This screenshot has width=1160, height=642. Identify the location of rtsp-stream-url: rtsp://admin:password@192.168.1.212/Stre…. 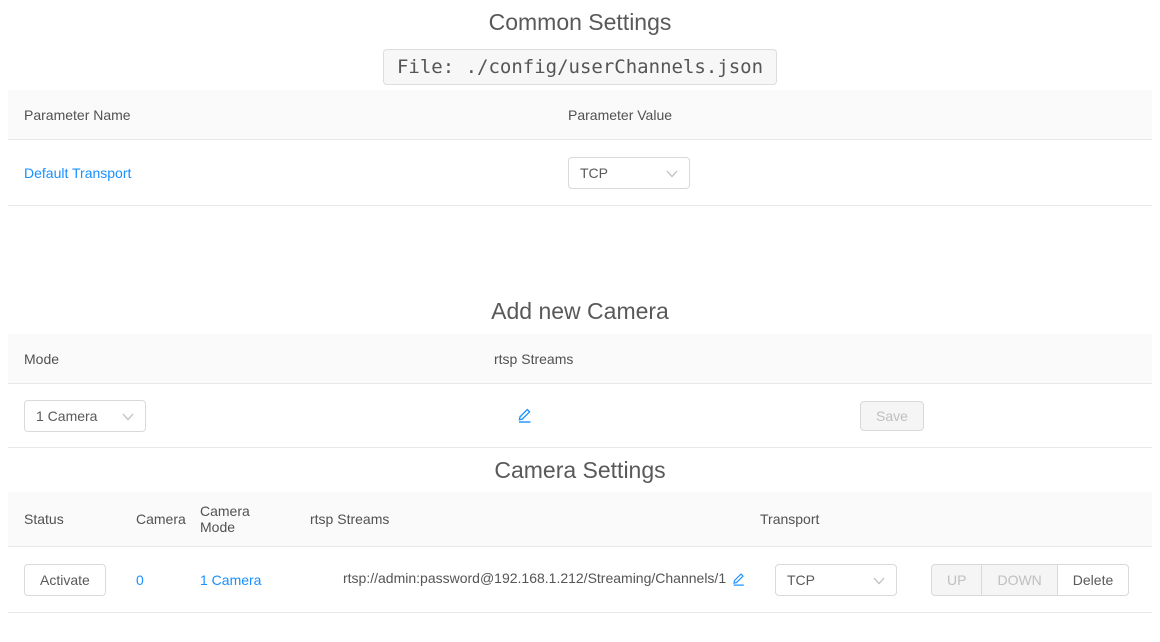
(544, 578).